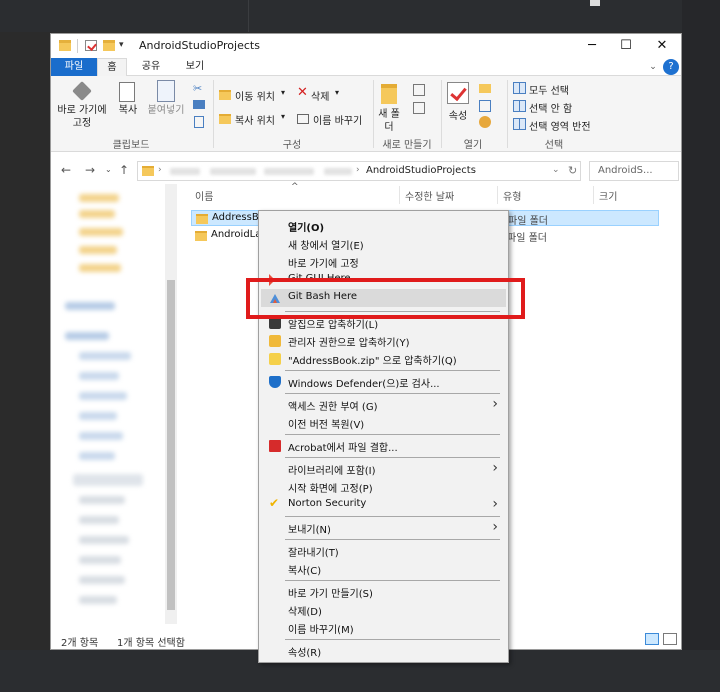  I want to click on recent-dropdown-icon: ⌄, so click(108, 169).